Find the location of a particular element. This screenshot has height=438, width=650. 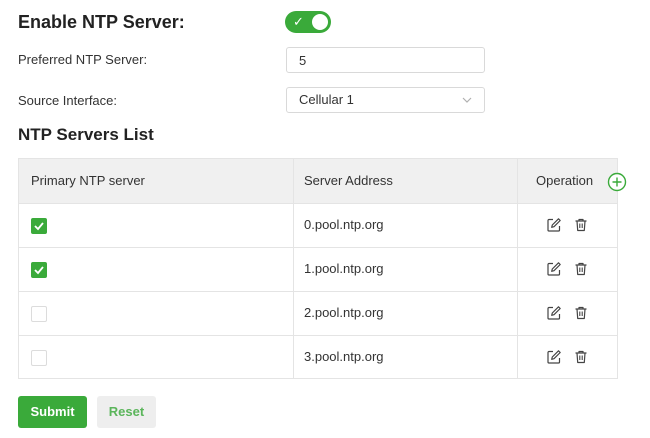

table-row: 0.pool.ntp.org is located at coordinates (318, 225).